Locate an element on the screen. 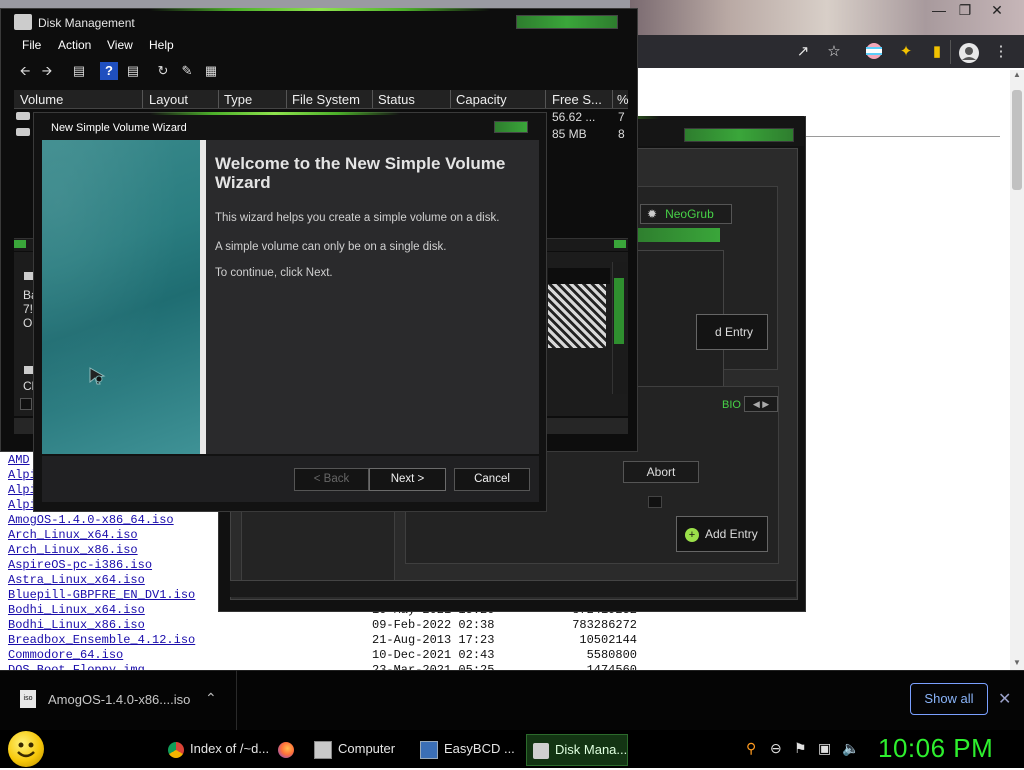 The height and width of the screenshot is (770, 1024). wizard-text: To continue, click Next. is located at coordinates (274, 273).